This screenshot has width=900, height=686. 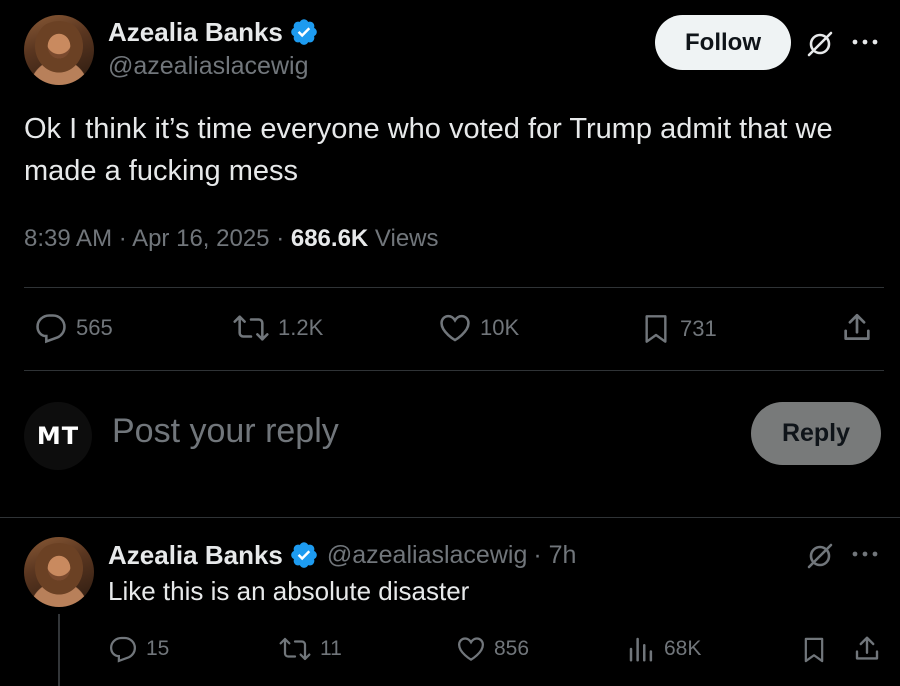 What do you see at coordinates (138, 649) in the screenshot?
I see `thread-reply-action: 15` at bounding box center [138, 649].